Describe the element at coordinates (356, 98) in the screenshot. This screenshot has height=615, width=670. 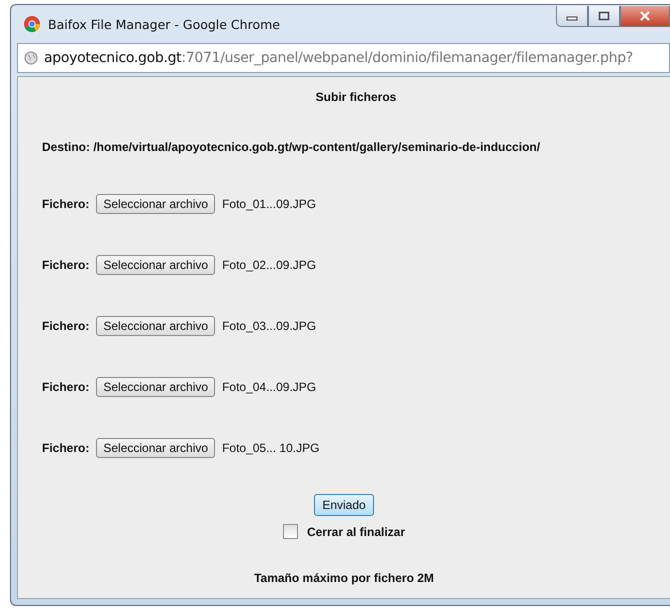
I see `dialog-heading: Subir ficheros` at that location.